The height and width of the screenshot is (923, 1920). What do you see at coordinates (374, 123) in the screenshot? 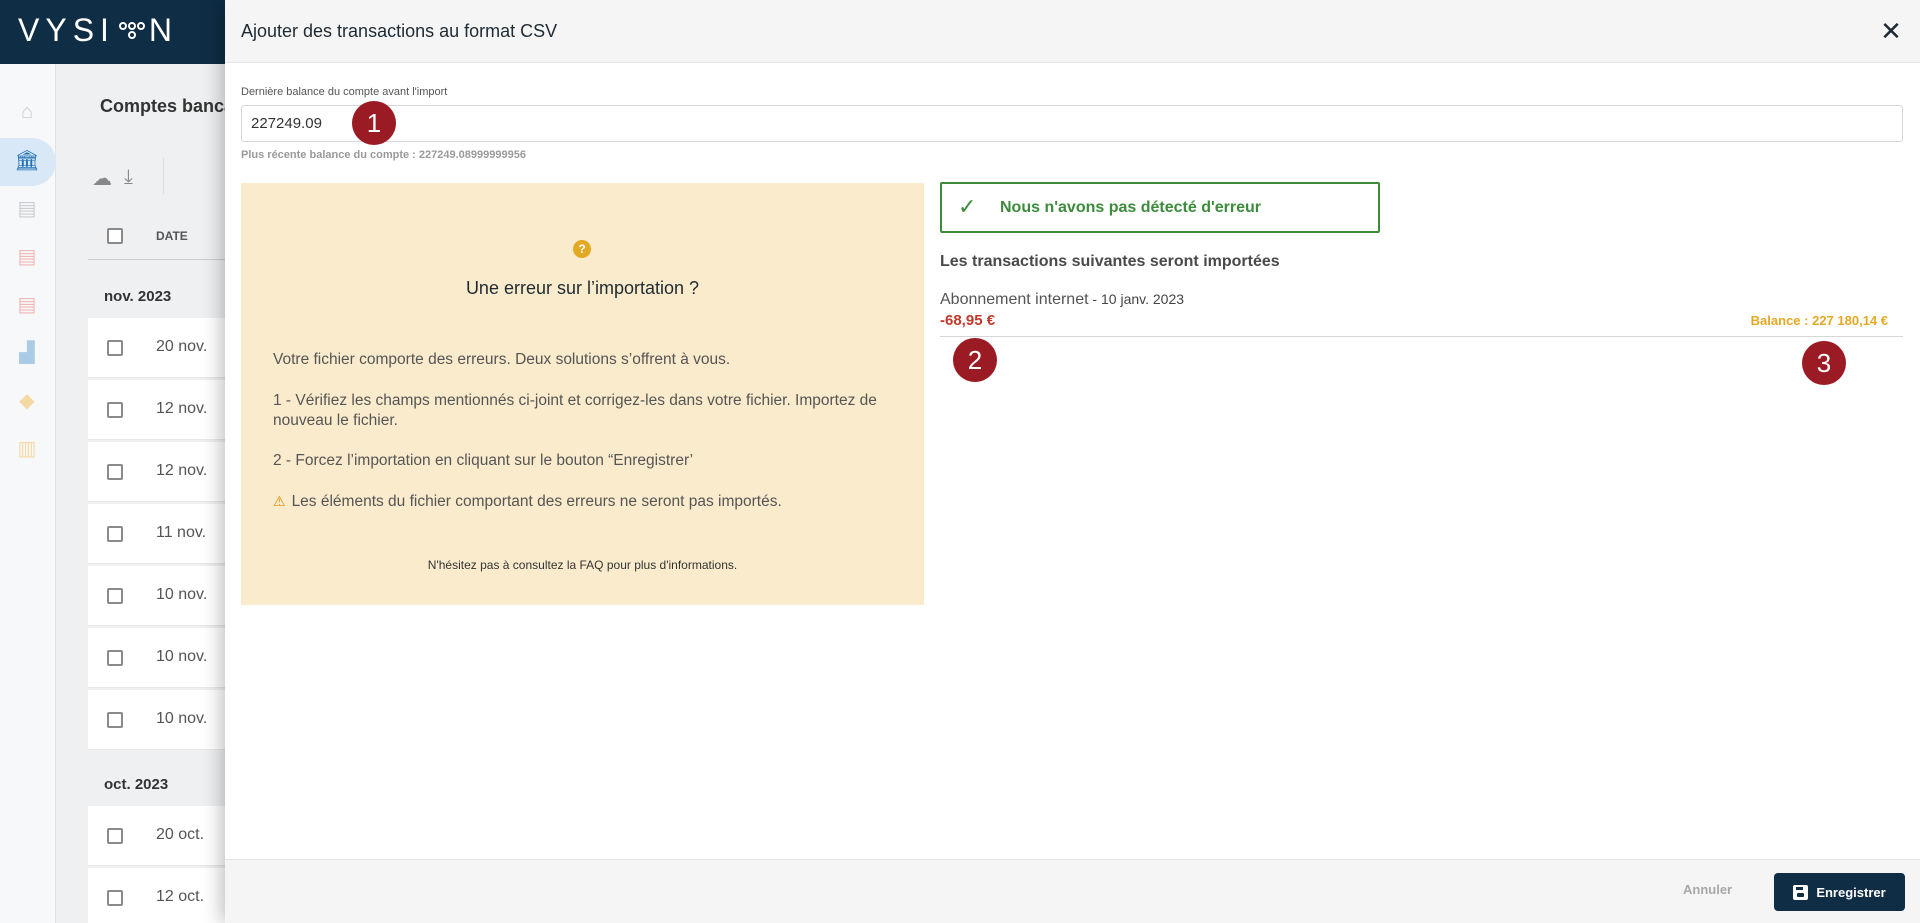
I see `annotation-marker: 1` at bounding box center [374, 123].